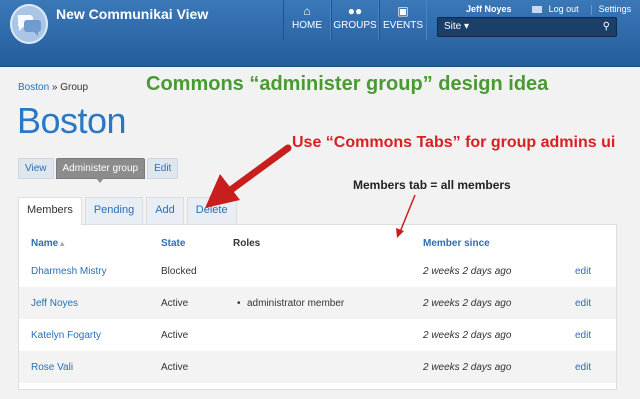 This screenshot has height=399, width=640. What do you see at coordinates (406, 216) in the screenshot?
I see `members-tab-arrow` at bounding box center [406, 216].